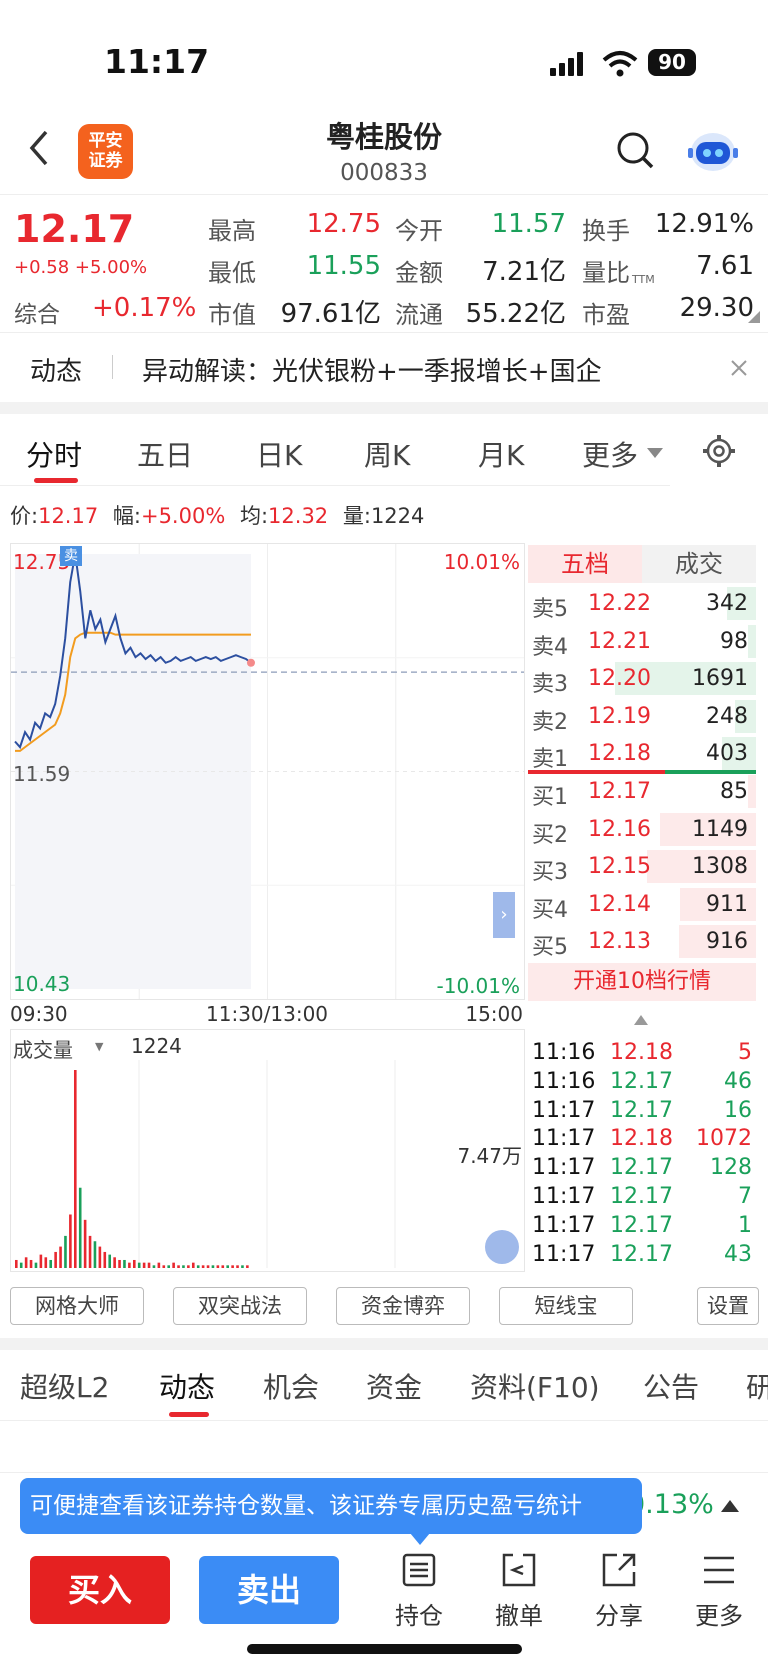  I want to click on orderbook-row: 买4 12.14 911, so click(642, 904).